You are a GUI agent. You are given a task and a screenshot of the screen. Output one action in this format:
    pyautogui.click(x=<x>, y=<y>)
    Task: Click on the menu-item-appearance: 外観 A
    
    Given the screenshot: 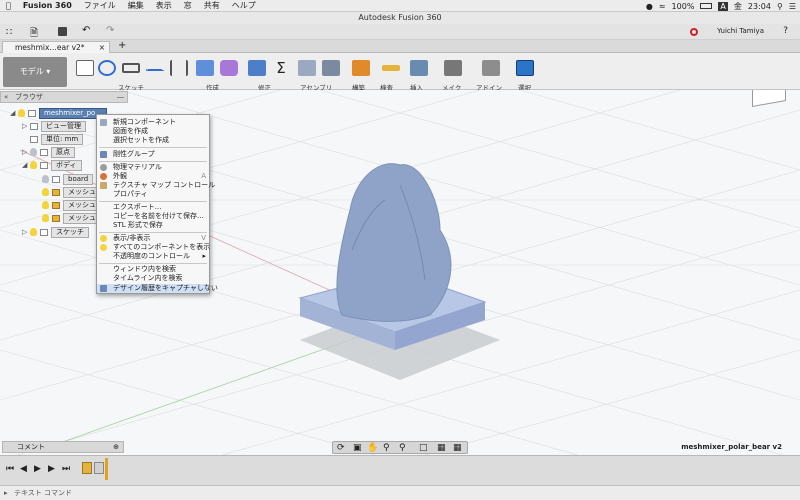 What is the action you would take?
    pyautogui.click(x=153, y=176)
    